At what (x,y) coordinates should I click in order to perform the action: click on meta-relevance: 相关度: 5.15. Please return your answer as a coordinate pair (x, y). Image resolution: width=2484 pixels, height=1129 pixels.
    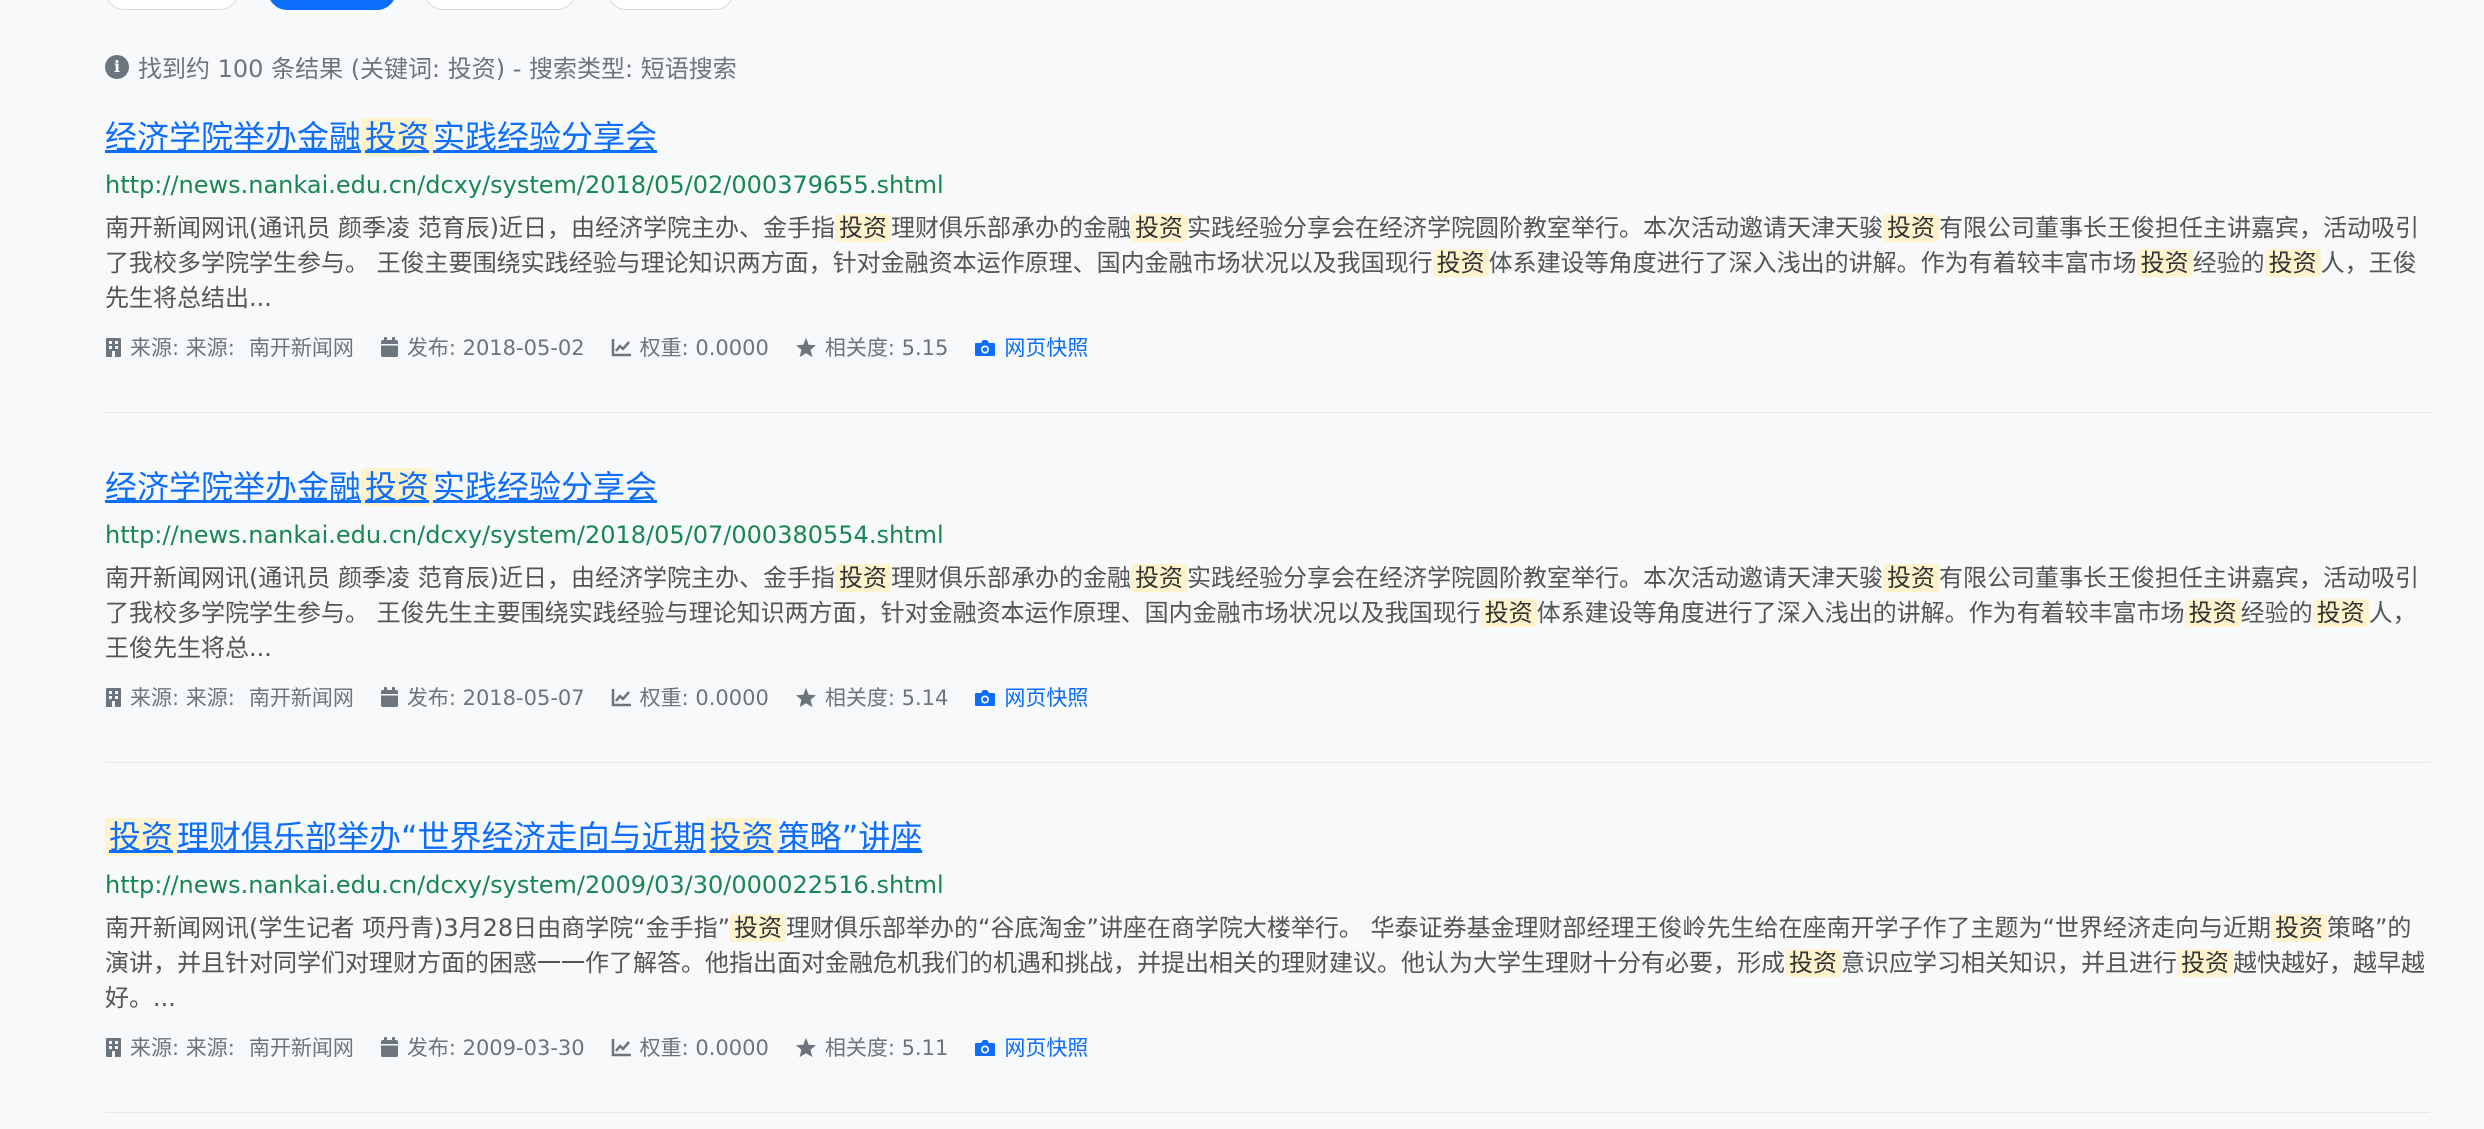
    Looking at the image, I should click on (872, 347).